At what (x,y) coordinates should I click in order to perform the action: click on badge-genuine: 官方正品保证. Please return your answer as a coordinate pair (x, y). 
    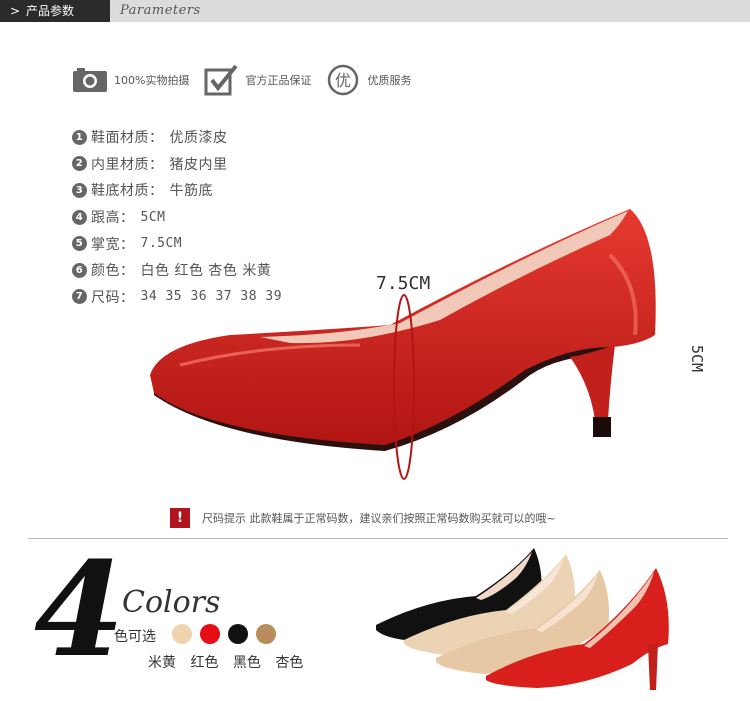
    Looking at the image, I should click on (257, 80).